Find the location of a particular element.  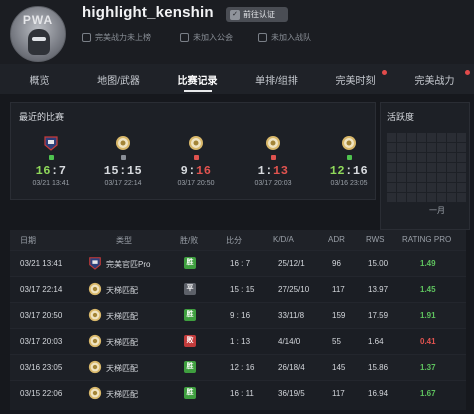

tab-label: 概览 is located at coordinates (39, 81).